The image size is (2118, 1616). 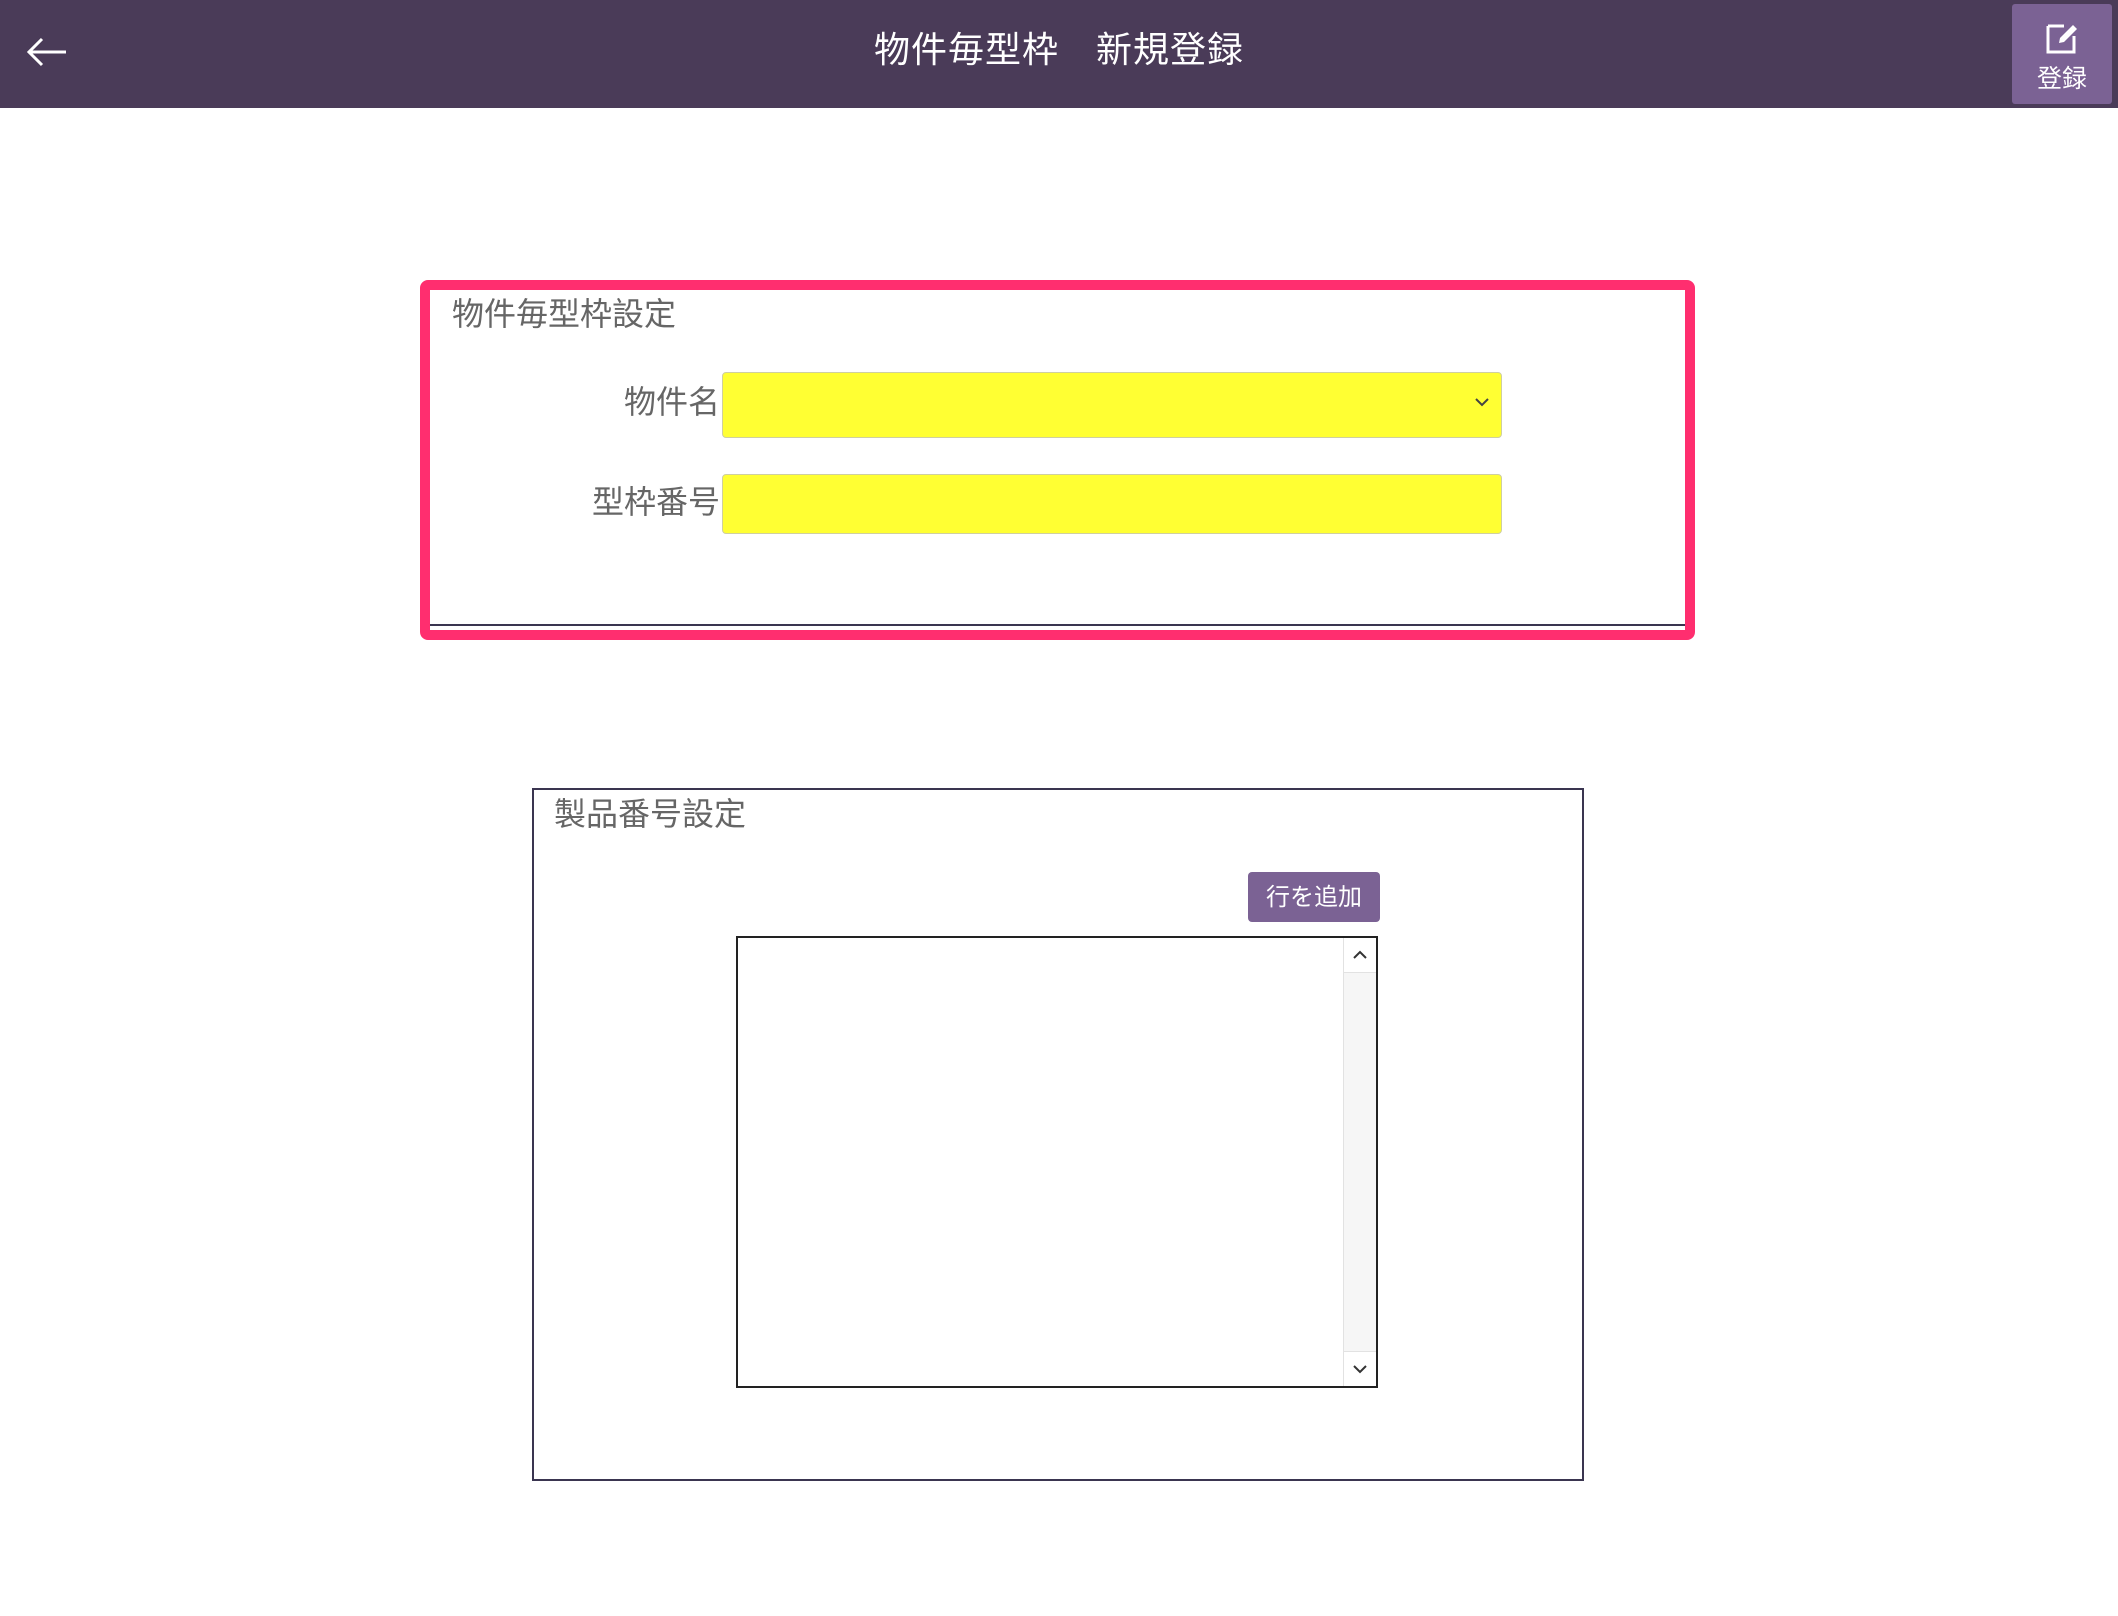 I want to click on product-number-list, so click(x=1057, y=1162).